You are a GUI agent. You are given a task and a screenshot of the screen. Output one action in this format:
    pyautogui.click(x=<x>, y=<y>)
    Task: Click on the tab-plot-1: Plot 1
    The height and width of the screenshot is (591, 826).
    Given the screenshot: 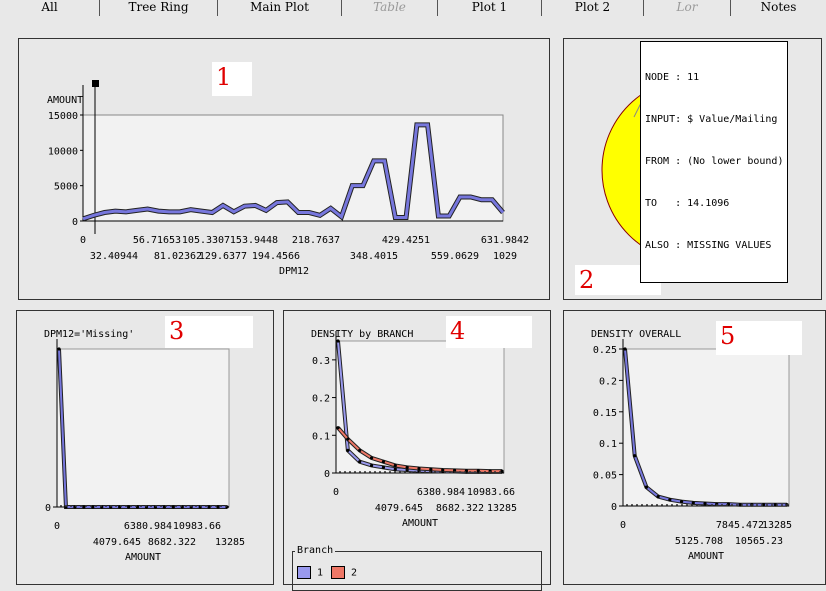 What is the action you would take?
    pyautogui.click(x=490, y=8)
    